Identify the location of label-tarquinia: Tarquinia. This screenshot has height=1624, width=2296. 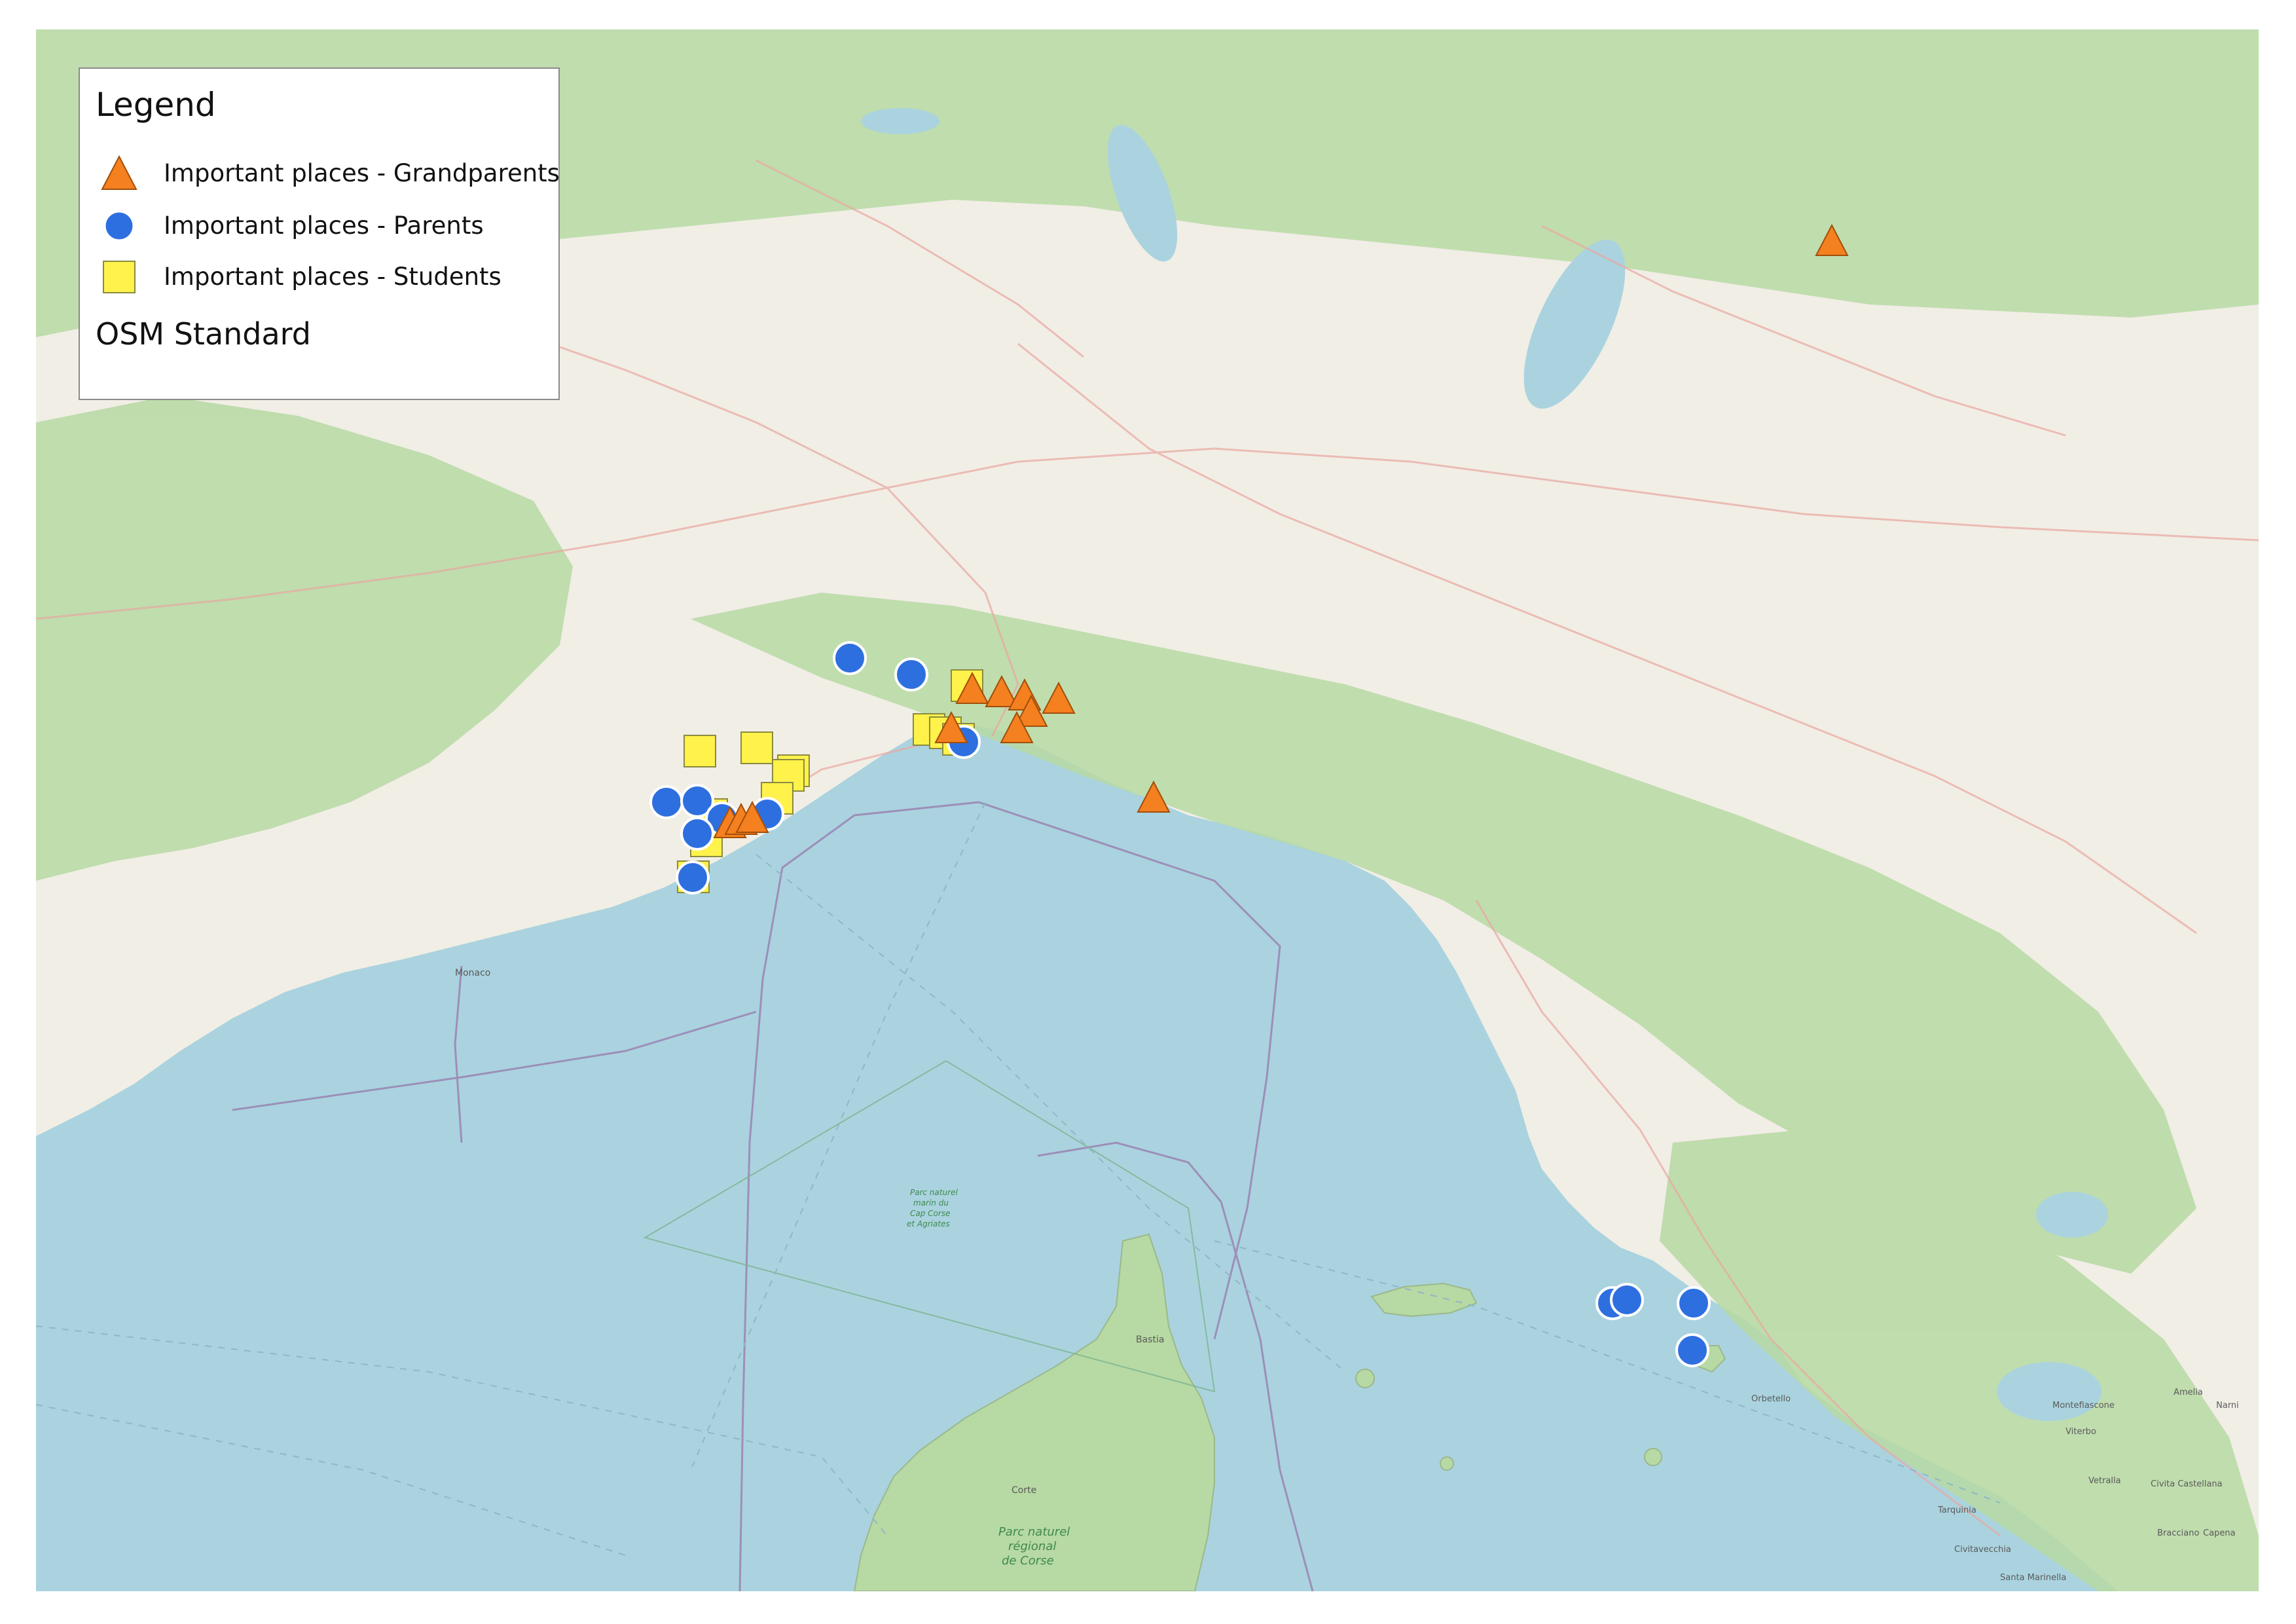
(1957, 1510).